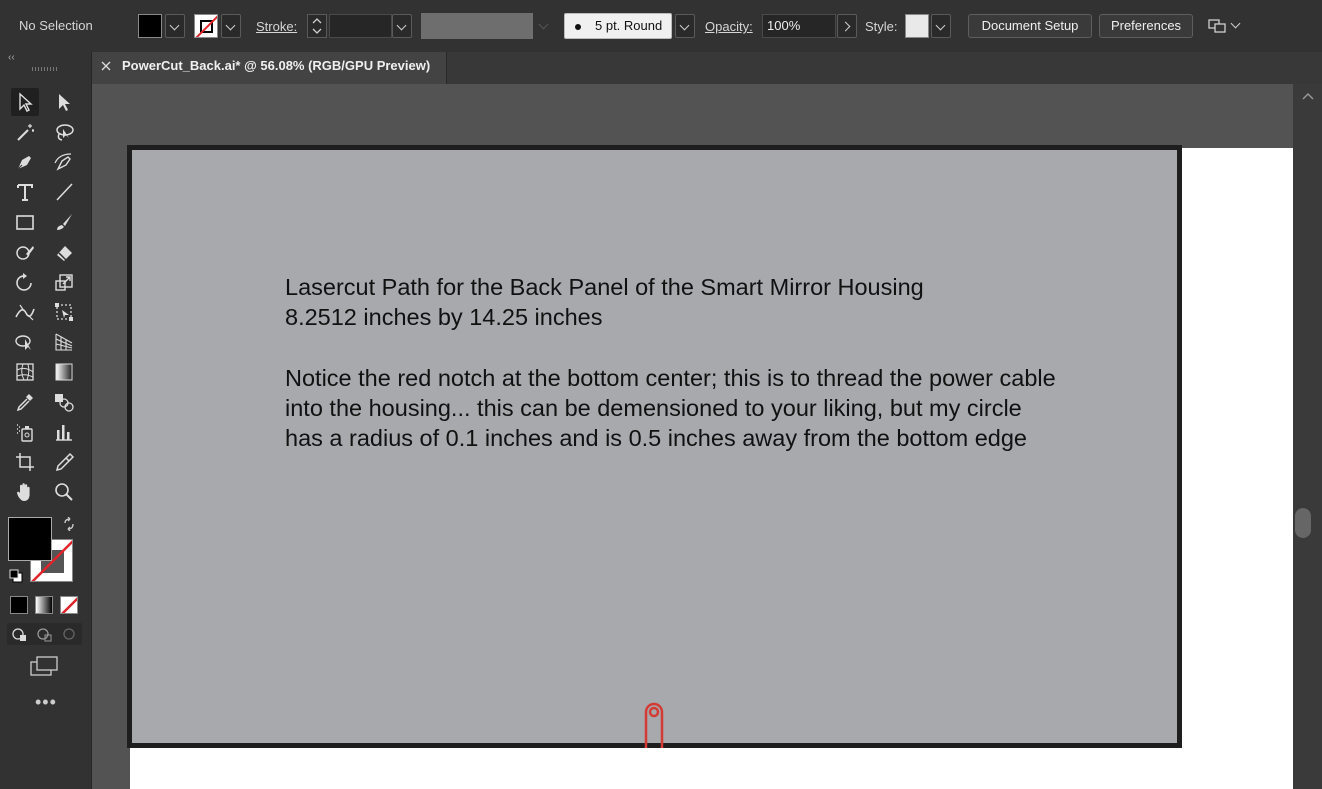  I want to click on brush-dropdown-button, so click(685, 26).